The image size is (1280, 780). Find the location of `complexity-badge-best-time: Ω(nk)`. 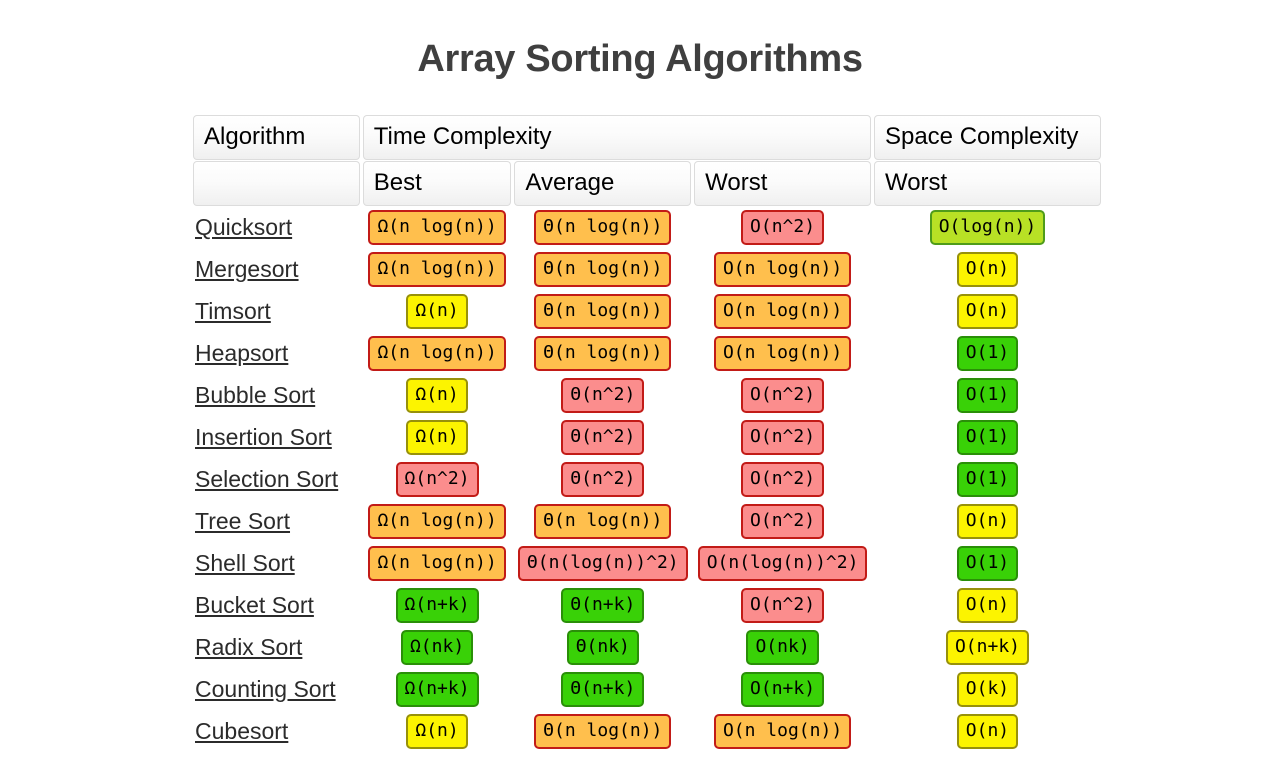

complexity-badge-best-time: Ω(nk) is located at coordinates (437, 647).